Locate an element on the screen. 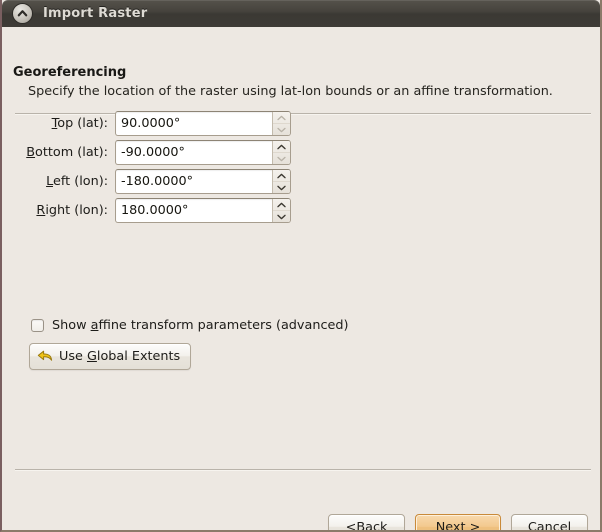  field-row-right: Right (lon): 180.0000° is located at coordinates (301, 210).